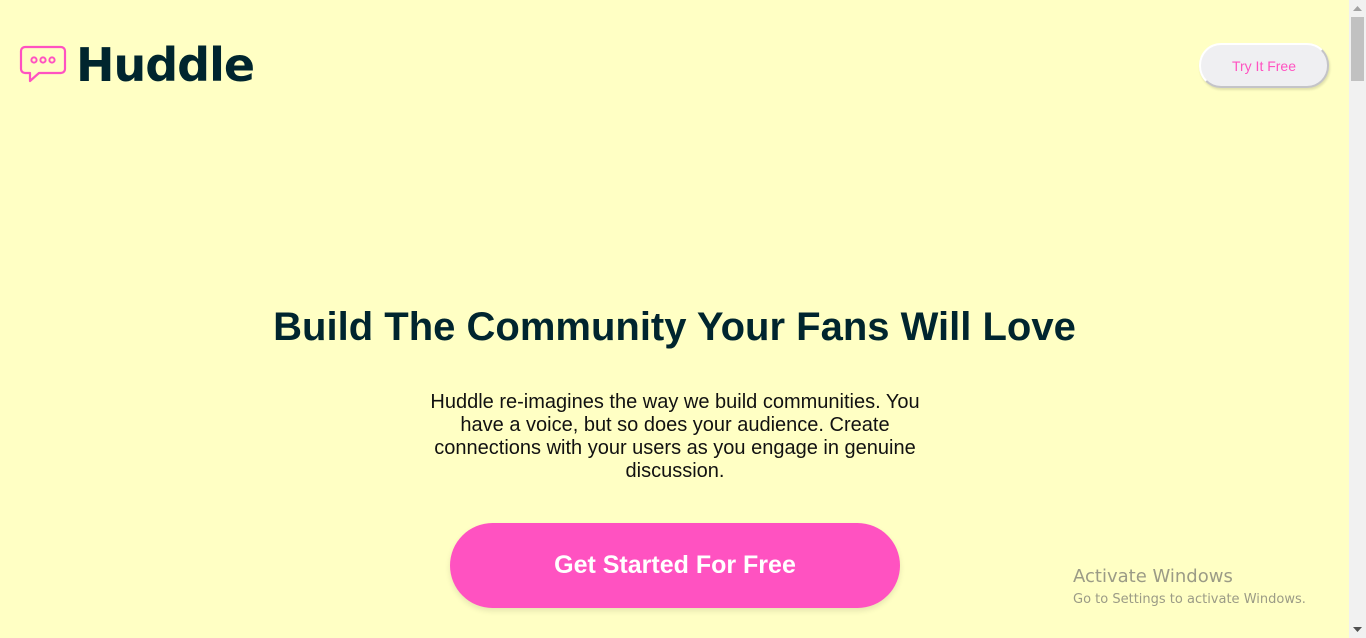  Describe the element at coordinates (1189, 599) in the screenshot. I see `watermark-subtitle: Go to Settings to activate Windows.` at that location.